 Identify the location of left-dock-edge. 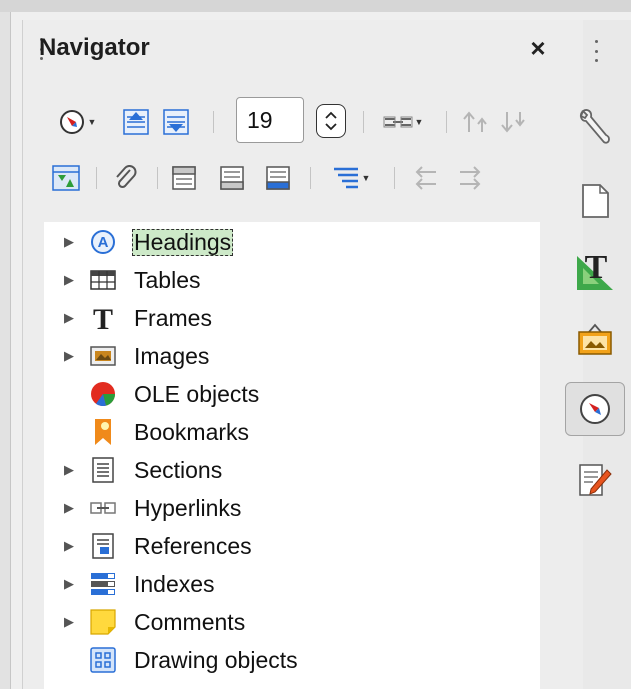
(5, 350).